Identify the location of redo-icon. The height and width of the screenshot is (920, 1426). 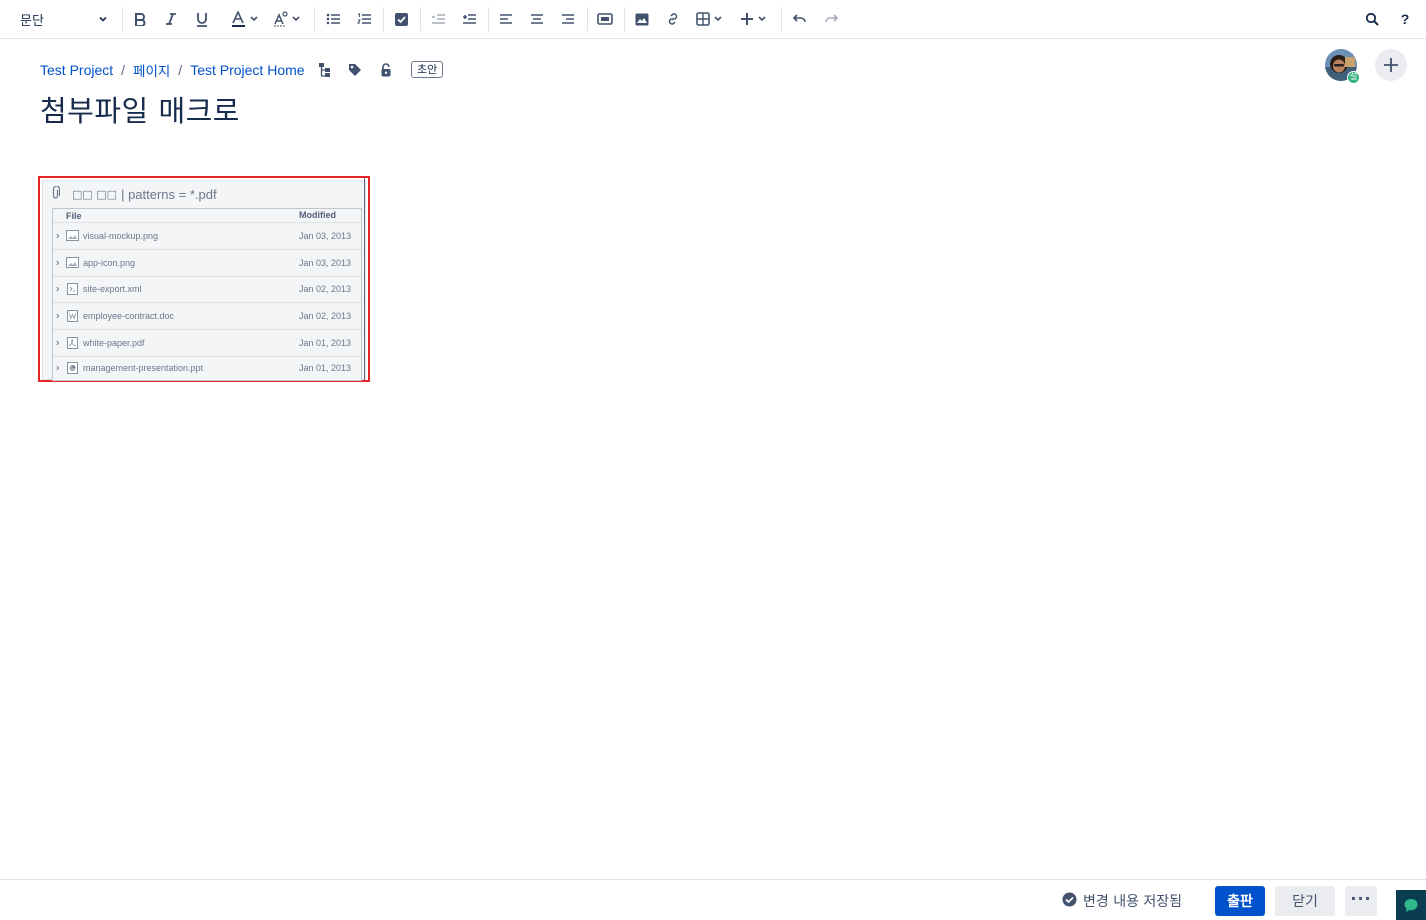
(831, 19).